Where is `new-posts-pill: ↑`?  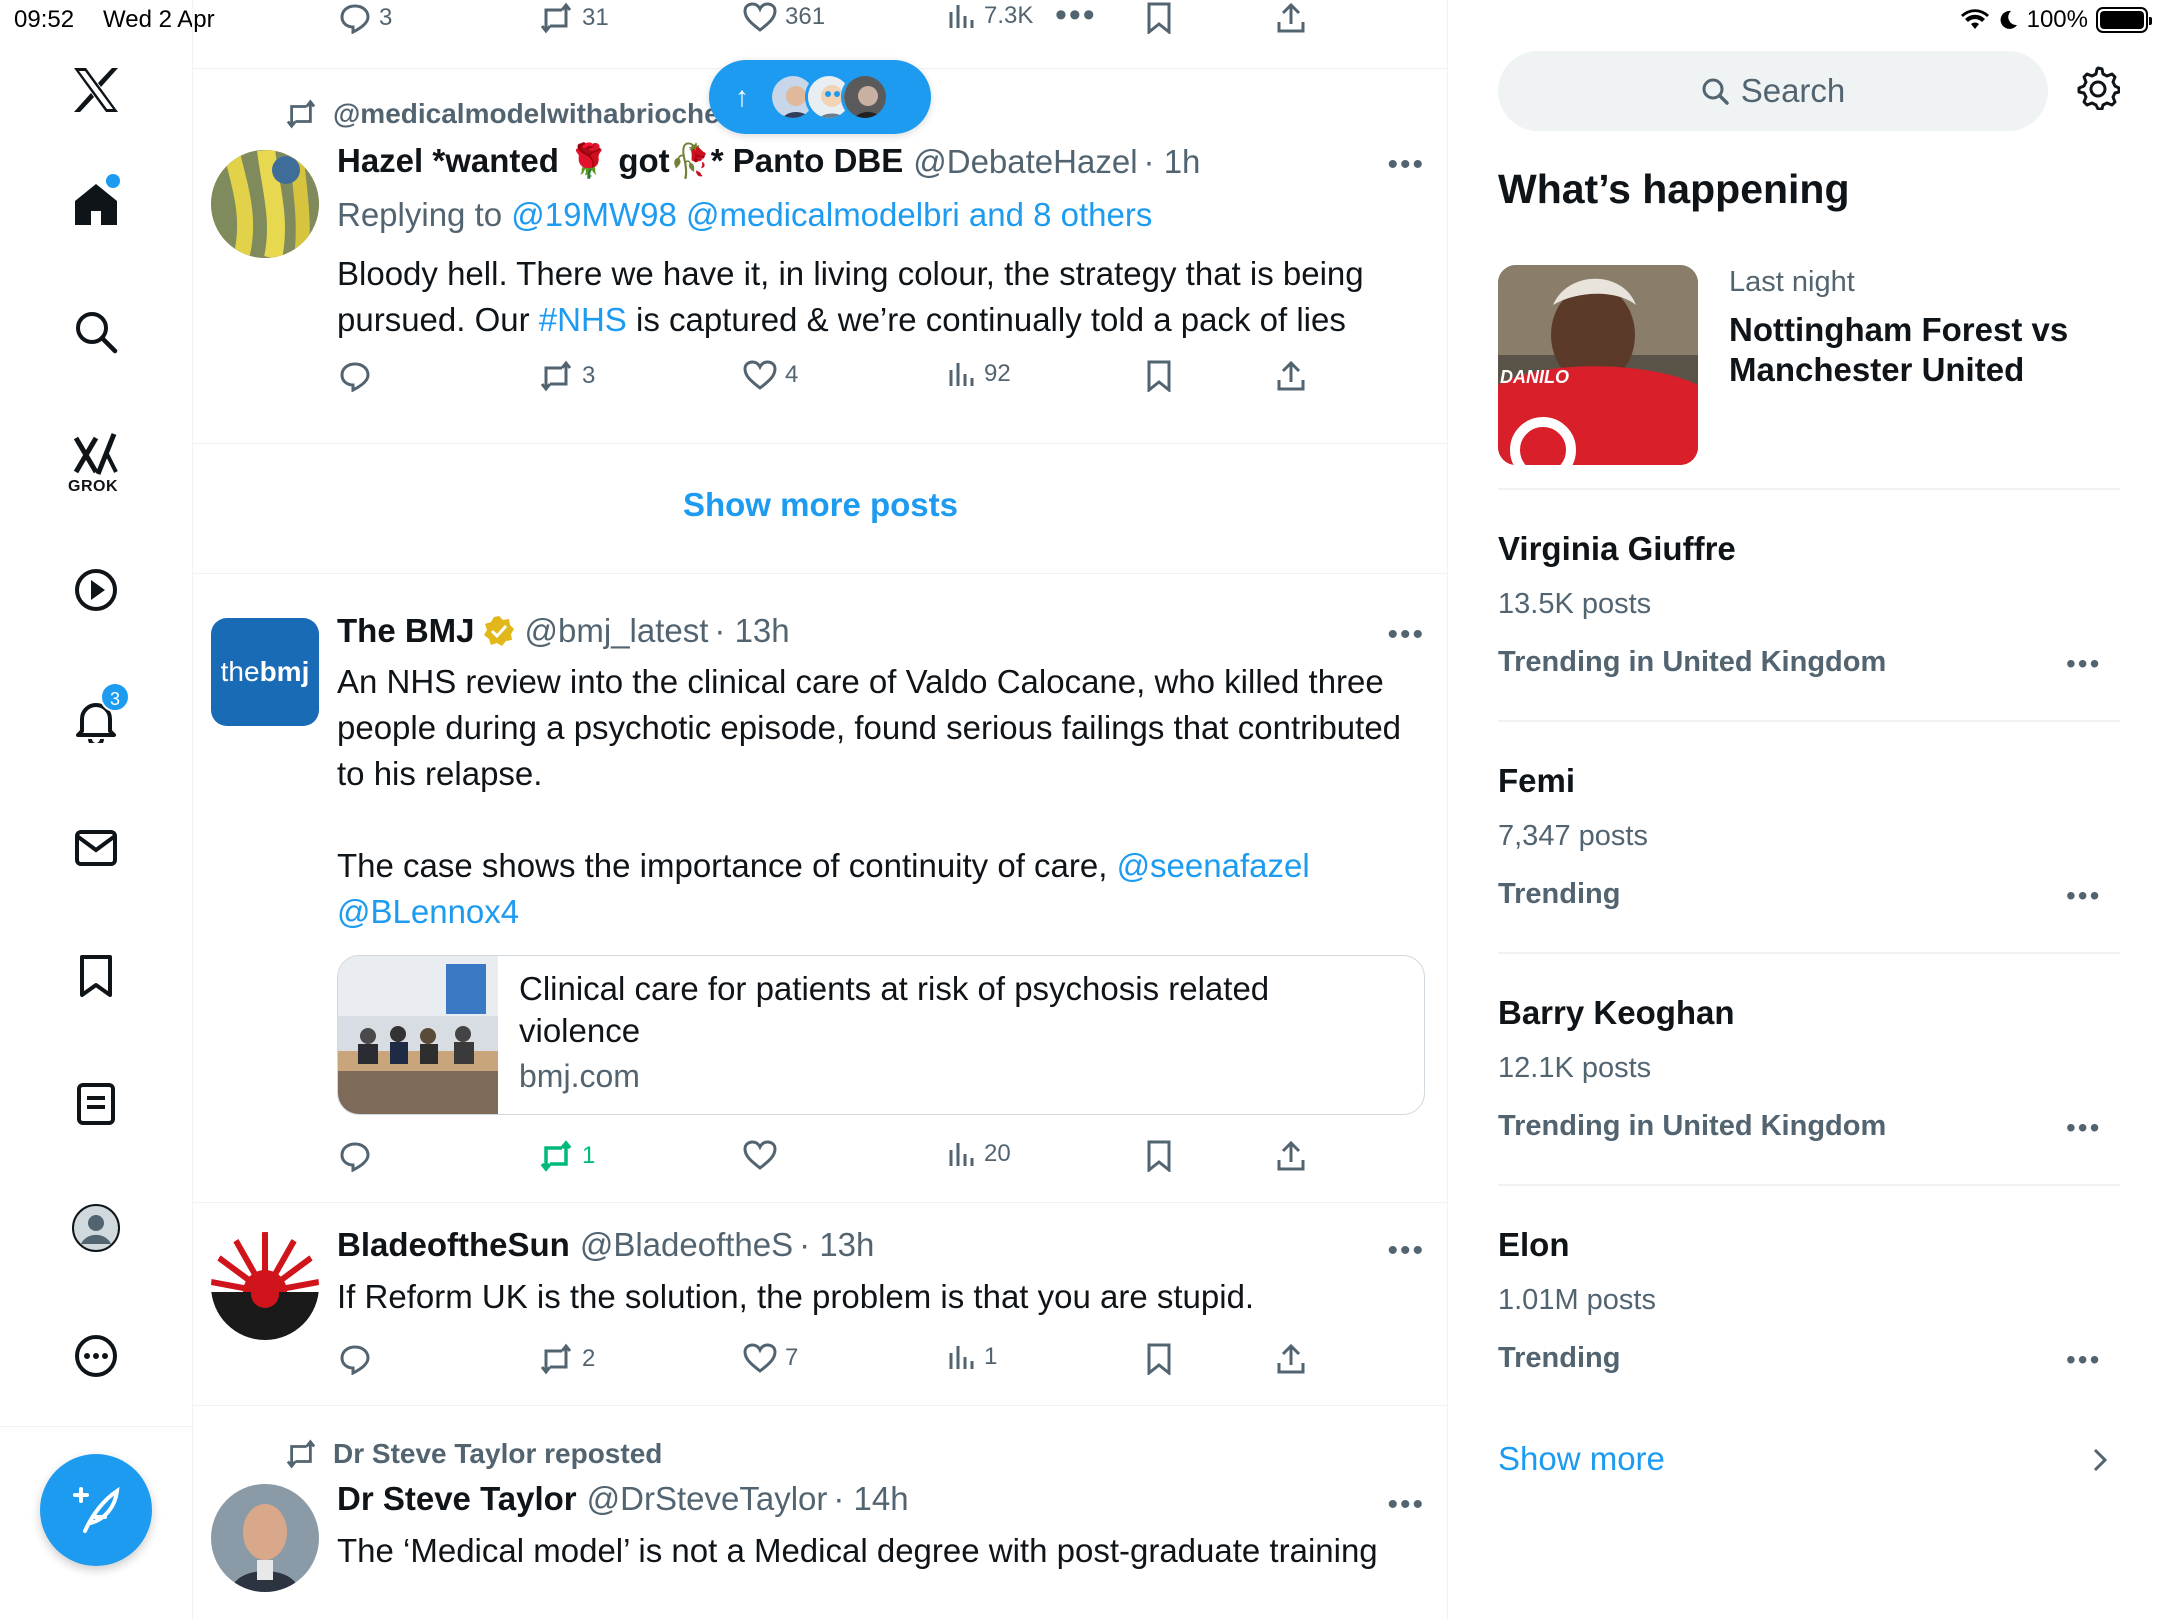
new-posts-pill: ↑ is located at coordinates (820, 97).